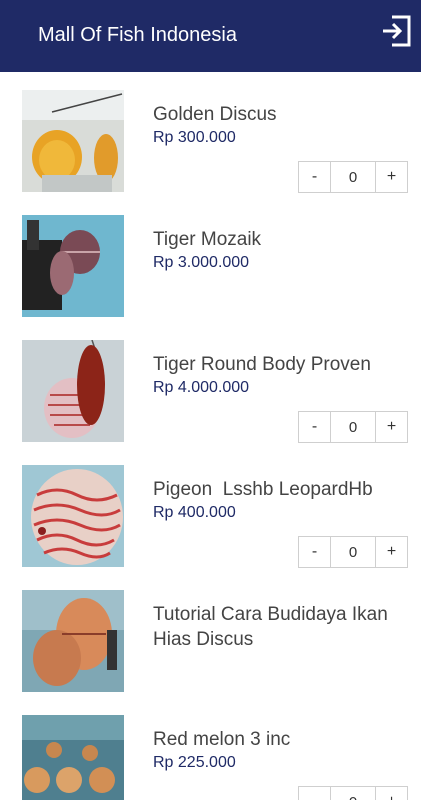 The width and height of the screenshot is (421, 800). What do you see at coordinates (194, 137) in the screenshot?
I see `product-price: Rp 300.000` at bounding box center [194, 137].